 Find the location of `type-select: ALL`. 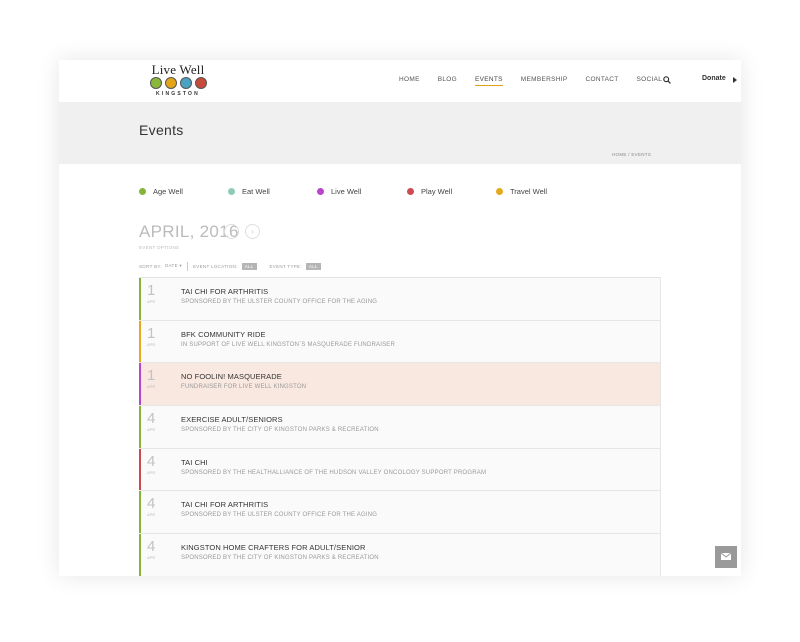

type-select: ALL is located at coordinates (313, 266).